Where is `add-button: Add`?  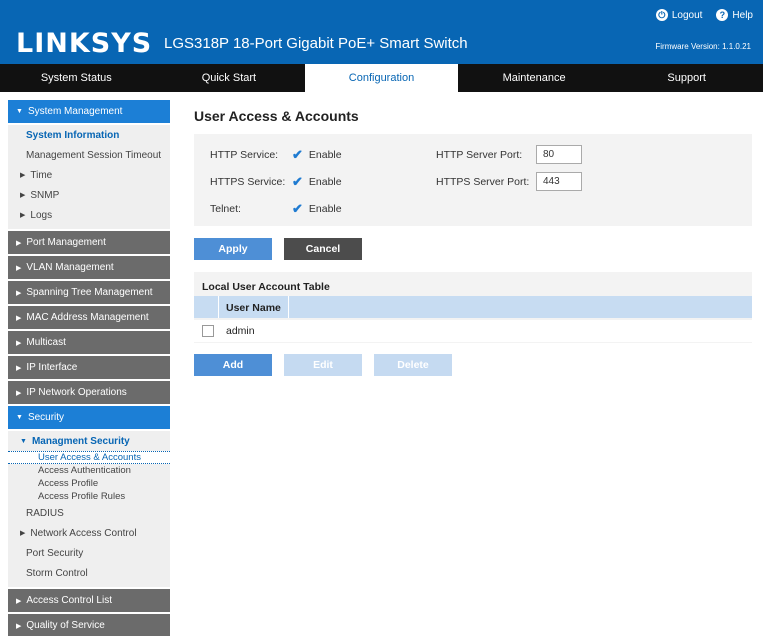 add-button: Add is located at coordinates (233, 365).